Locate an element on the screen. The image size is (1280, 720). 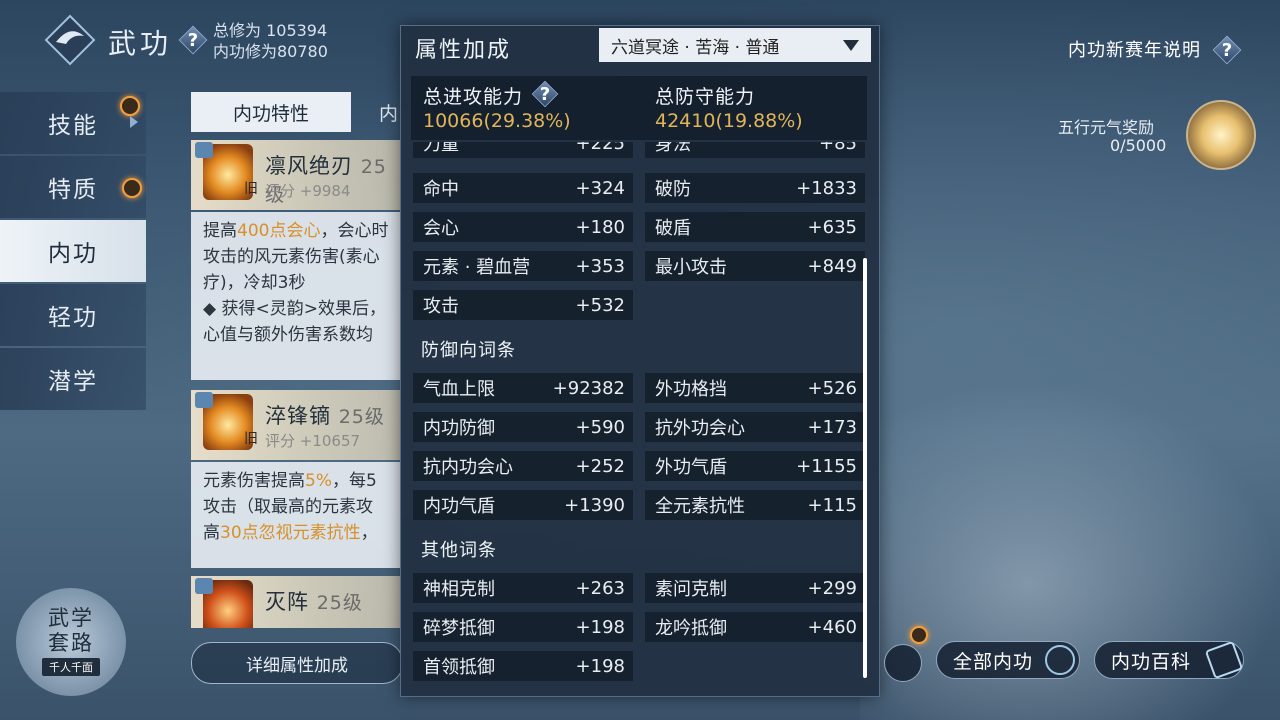
nav-label: 潜学 is located at coordinates (73, 382).